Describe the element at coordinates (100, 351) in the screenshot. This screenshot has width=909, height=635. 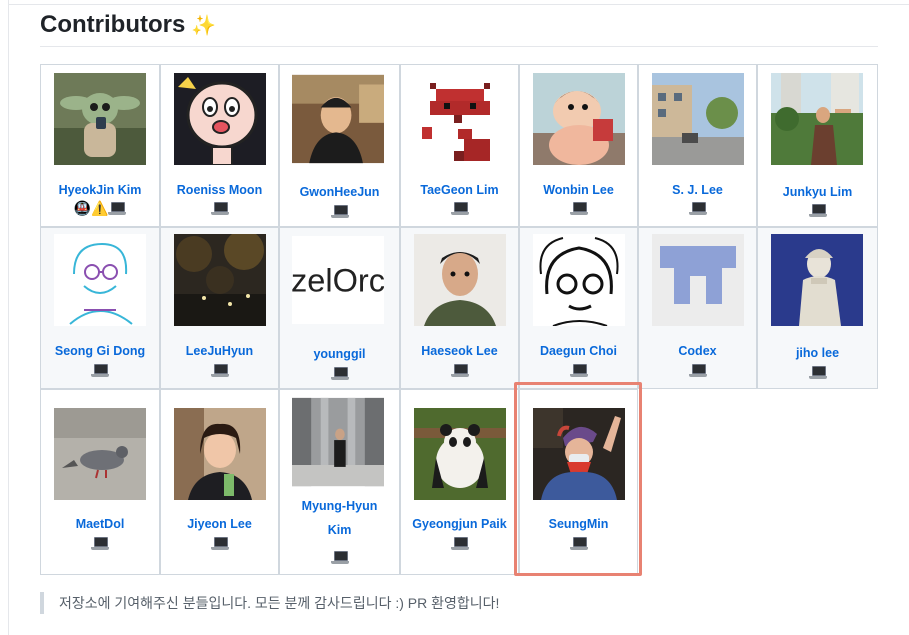
I see `contributor-name: Seong Gi Dong` at that location.